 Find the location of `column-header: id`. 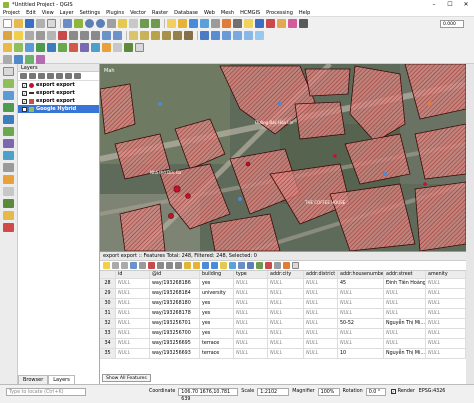

column-header: id is located at coordinates (133, 274).